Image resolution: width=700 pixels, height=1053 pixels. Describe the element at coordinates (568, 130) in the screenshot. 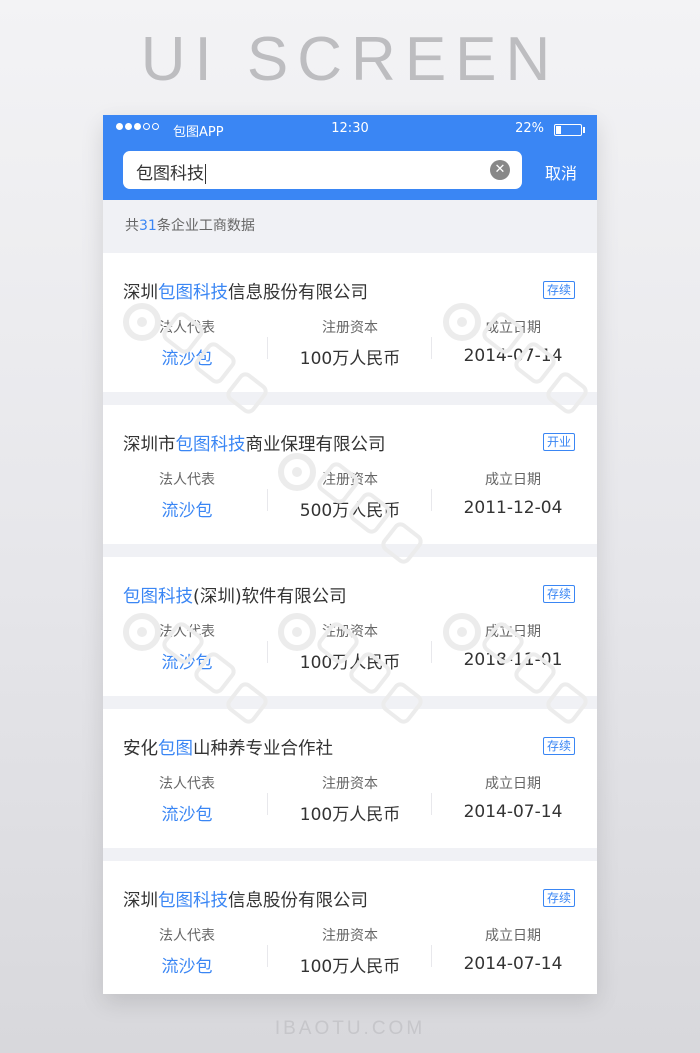

I see `battery-icon` at that location.